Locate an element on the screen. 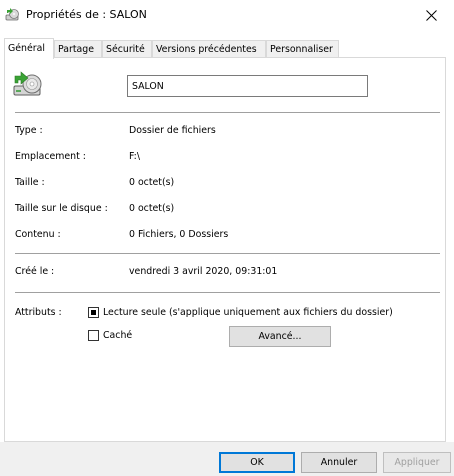 The height and width of the screenshot is (476, 454). size-value: 0 octet(s) is located at coordinates (152, 182).